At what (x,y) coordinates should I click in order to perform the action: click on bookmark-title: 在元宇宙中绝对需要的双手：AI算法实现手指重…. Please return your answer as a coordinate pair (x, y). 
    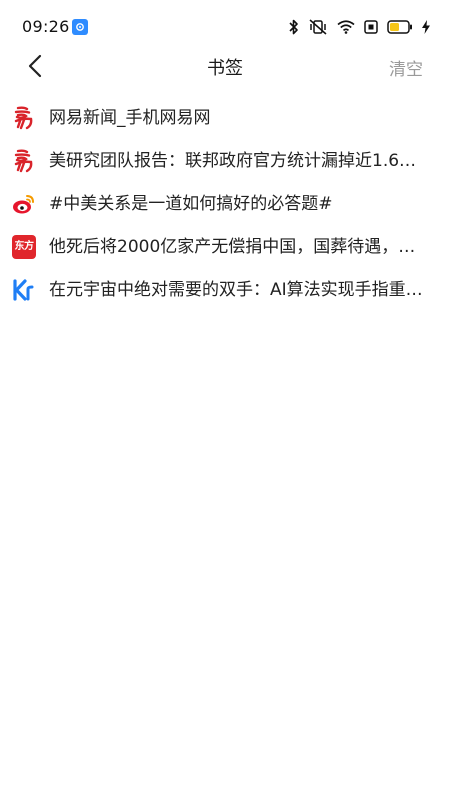
    Looking at the image, I should click on (236, 290).